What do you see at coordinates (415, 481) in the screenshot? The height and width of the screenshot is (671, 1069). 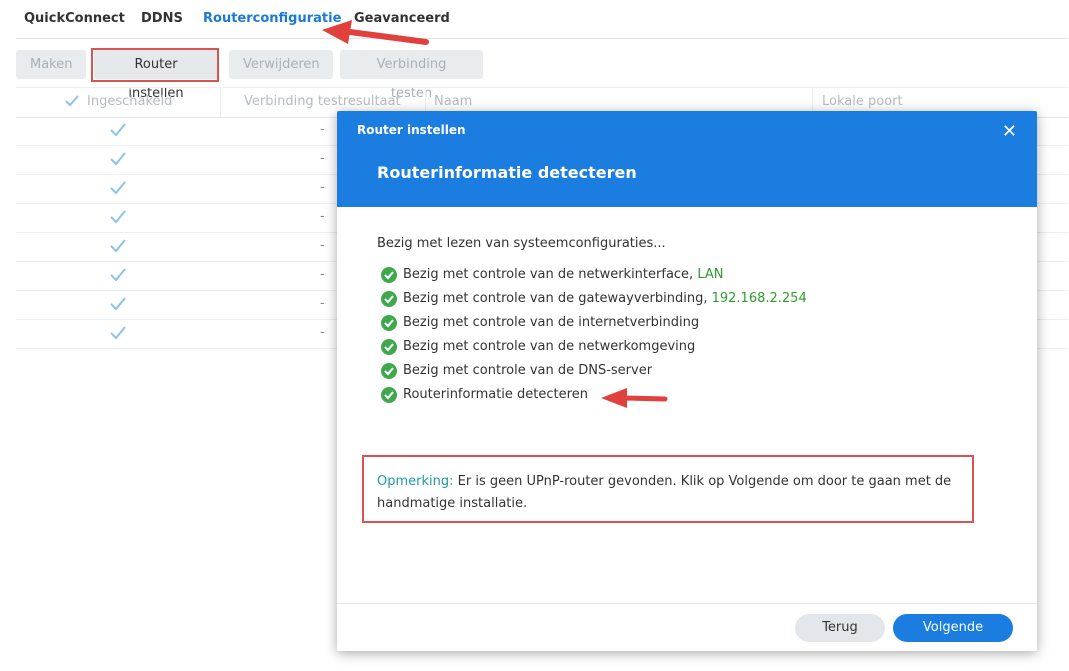 I see `note-label: Opmerking:` at bounding box center [415, 481].